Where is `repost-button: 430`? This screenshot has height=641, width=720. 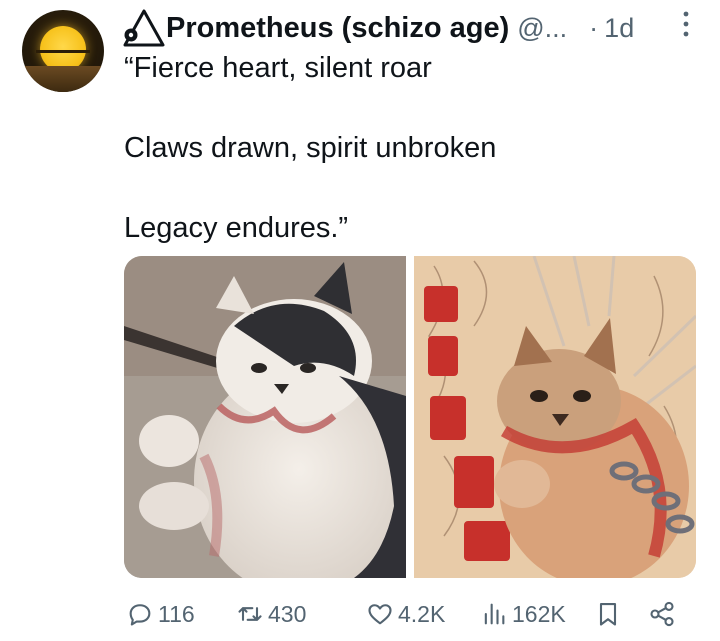 repost-button: 430 is located at coordinates (271, 614).